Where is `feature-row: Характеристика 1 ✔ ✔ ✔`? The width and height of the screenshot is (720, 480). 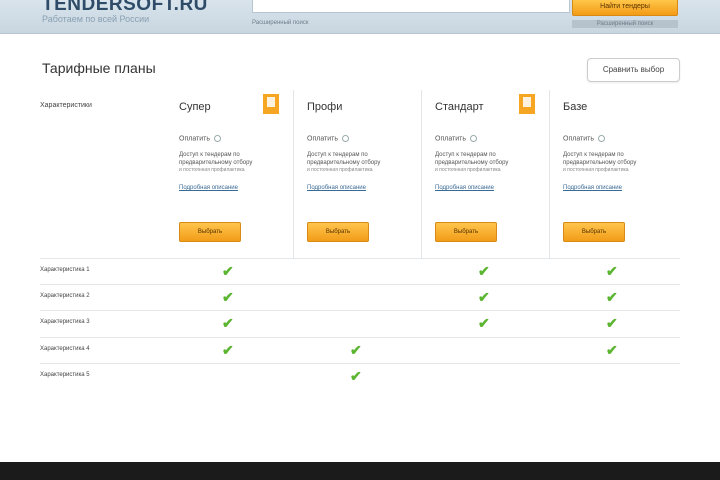
feature-row: Характеристика 1 ✔ ✔ ✔ is located at coordinates (360, 270).